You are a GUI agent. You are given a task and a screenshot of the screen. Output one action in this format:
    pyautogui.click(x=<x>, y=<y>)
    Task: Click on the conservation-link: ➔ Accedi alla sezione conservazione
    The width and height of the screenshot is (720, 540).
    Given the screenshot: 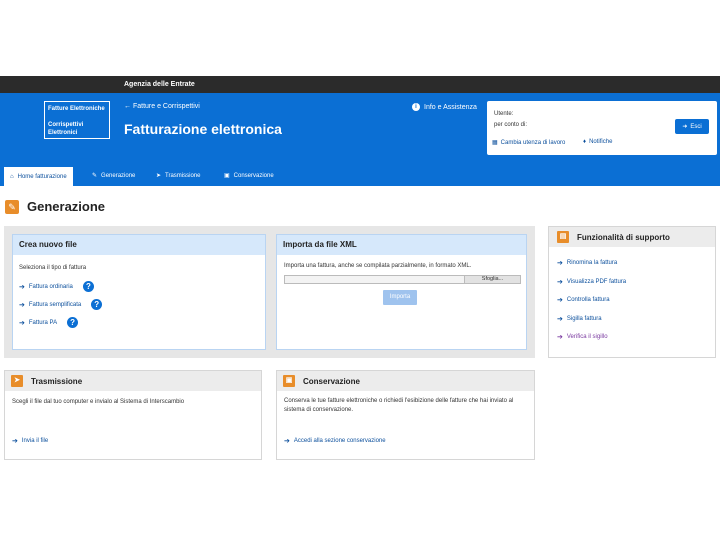 What is the action you would take?
    pyautogui.click(x=335, y=441)
    